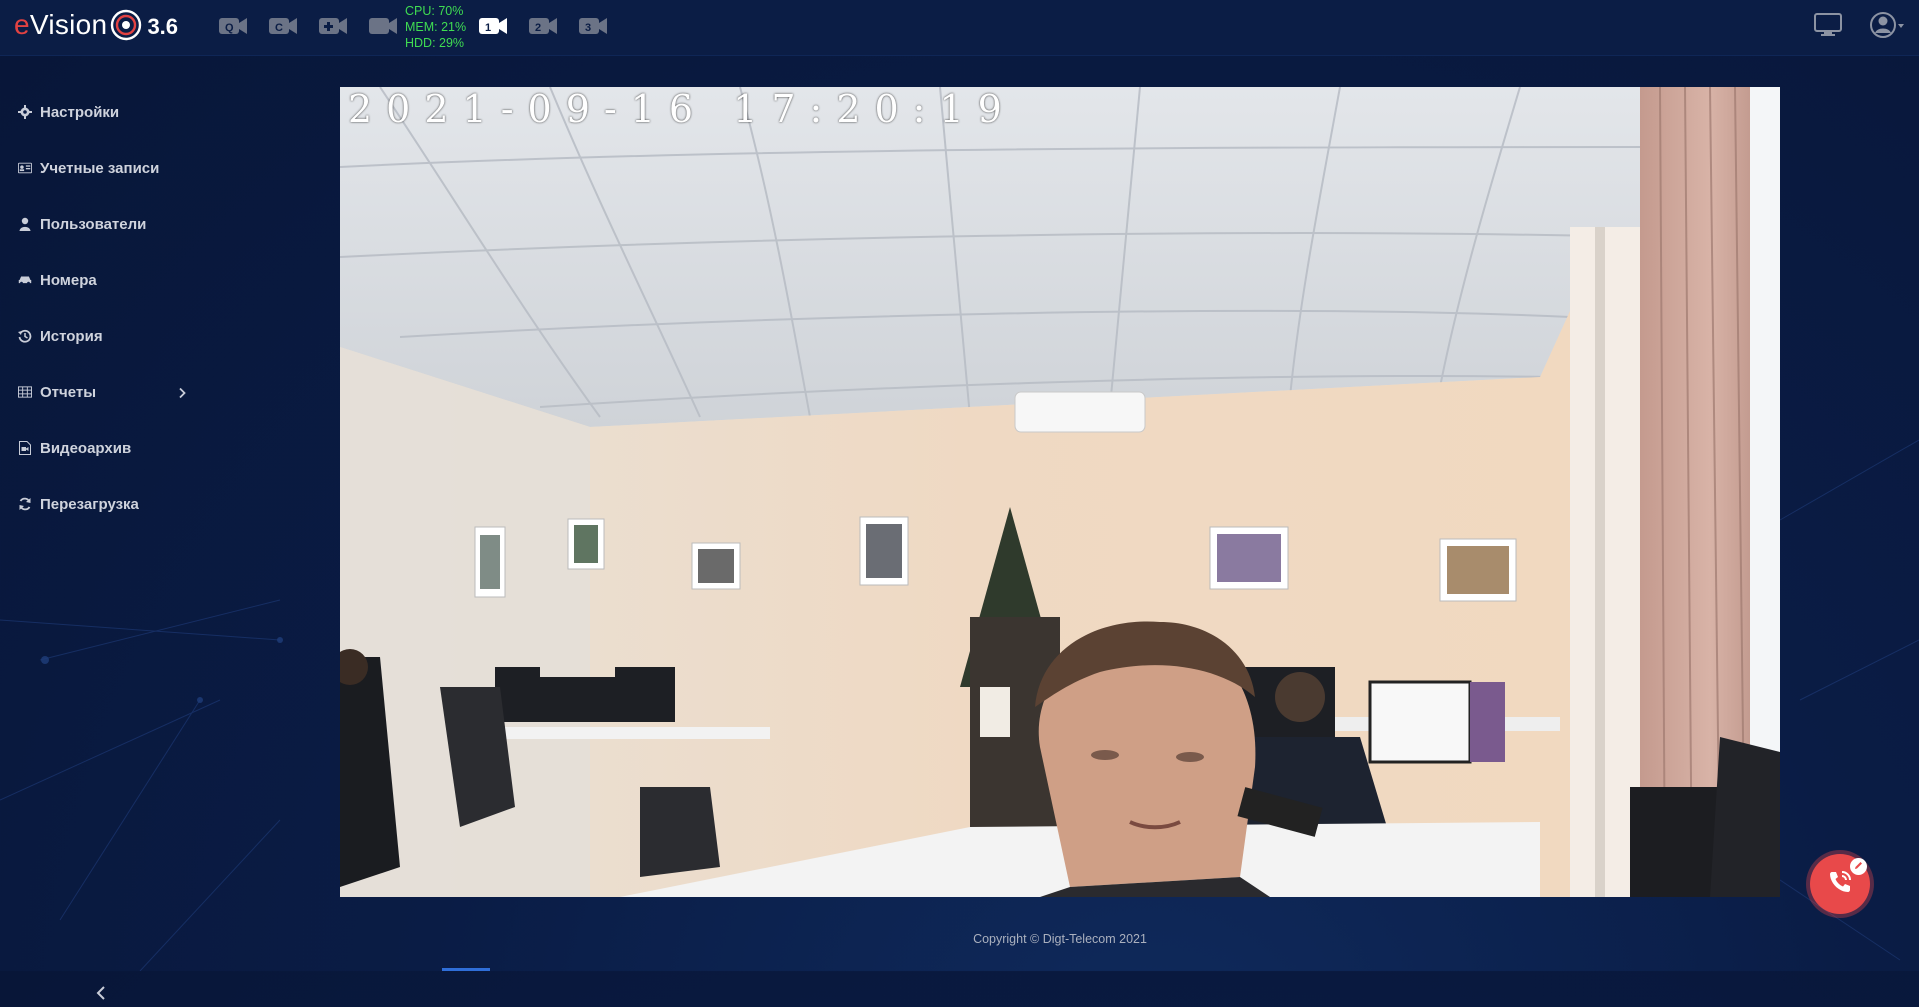 This screenshot has width=1919, height=1007. I want to click on sidebar-item-label: Настройки, so click(80, 112).